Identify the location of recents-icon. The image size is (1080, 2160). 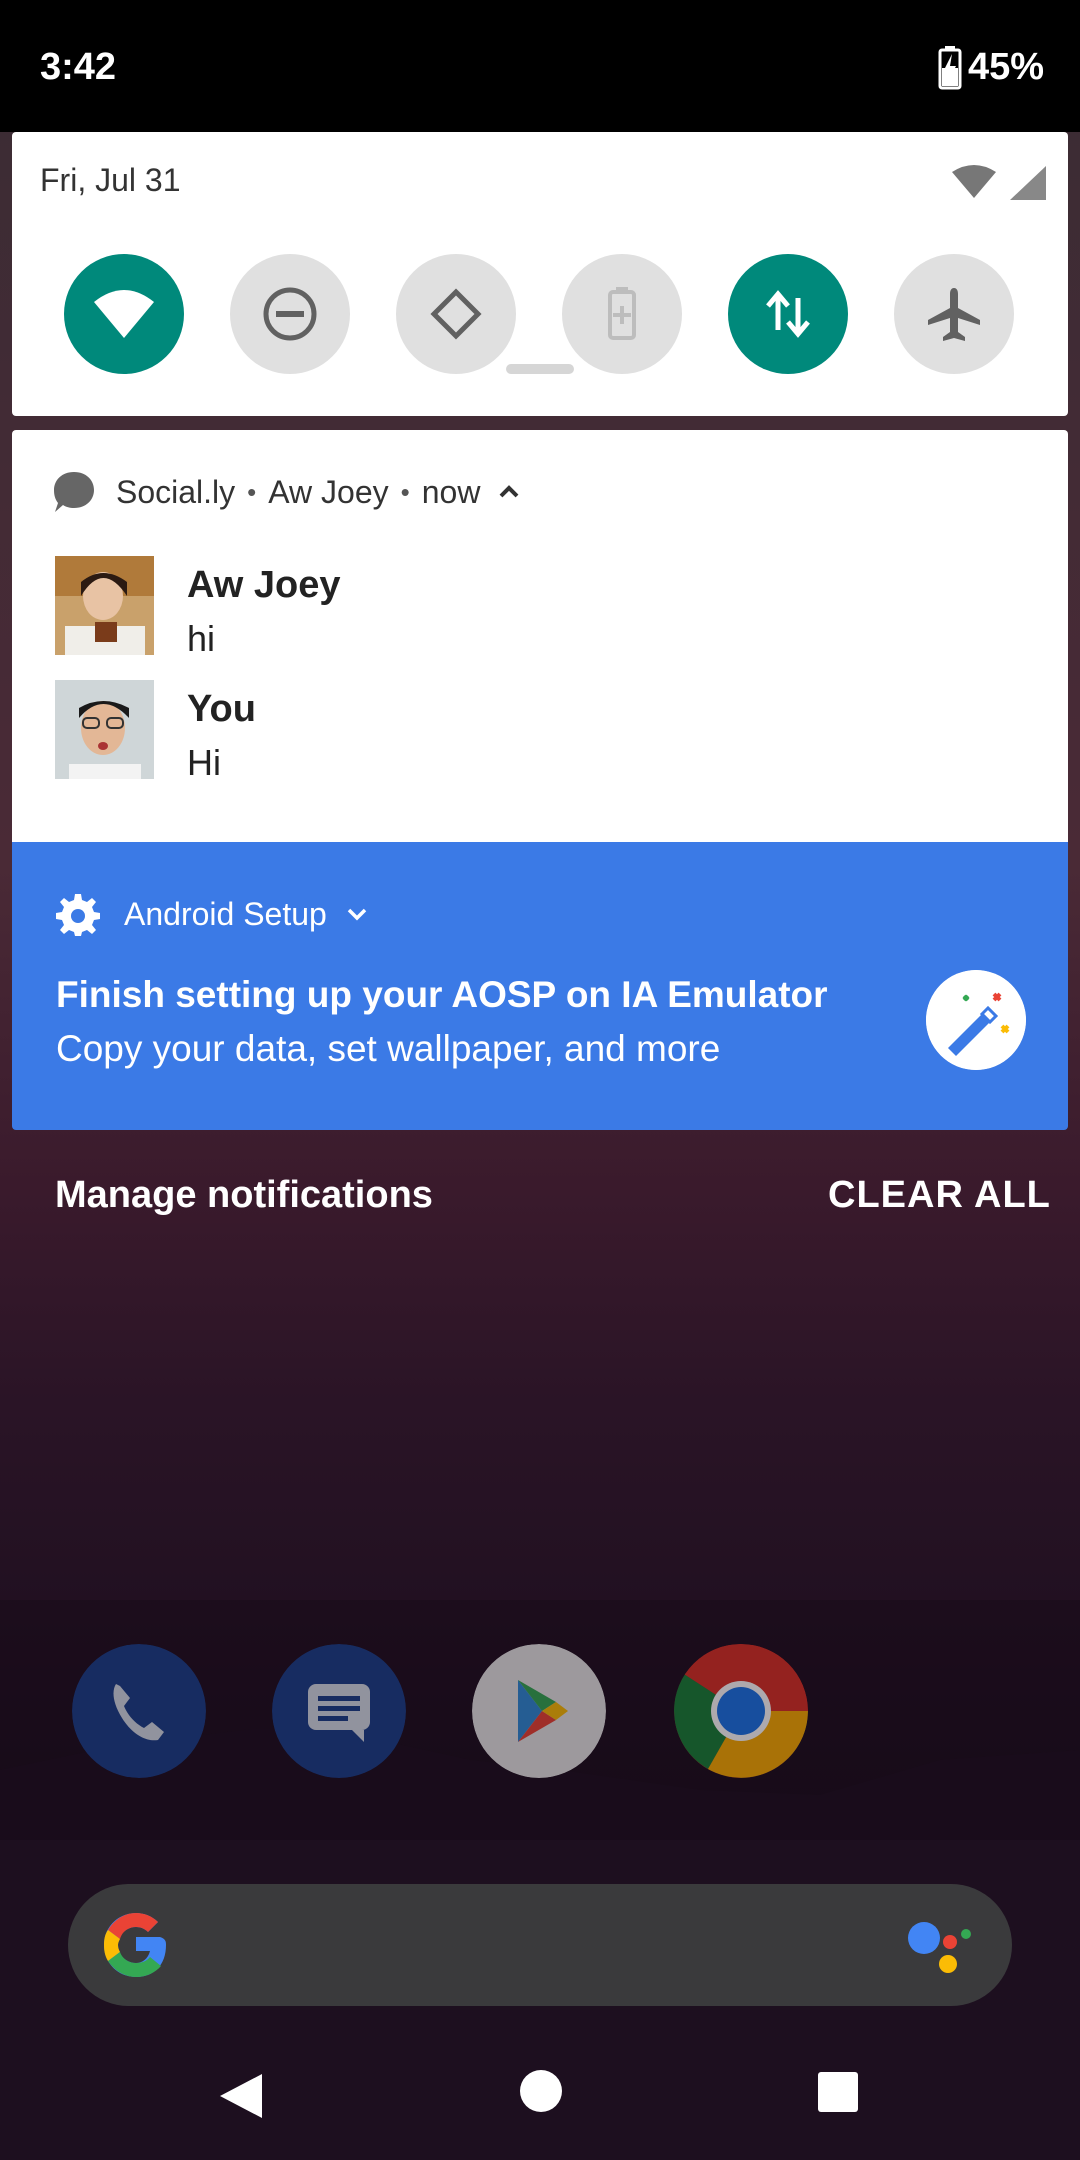
(838, 2092).